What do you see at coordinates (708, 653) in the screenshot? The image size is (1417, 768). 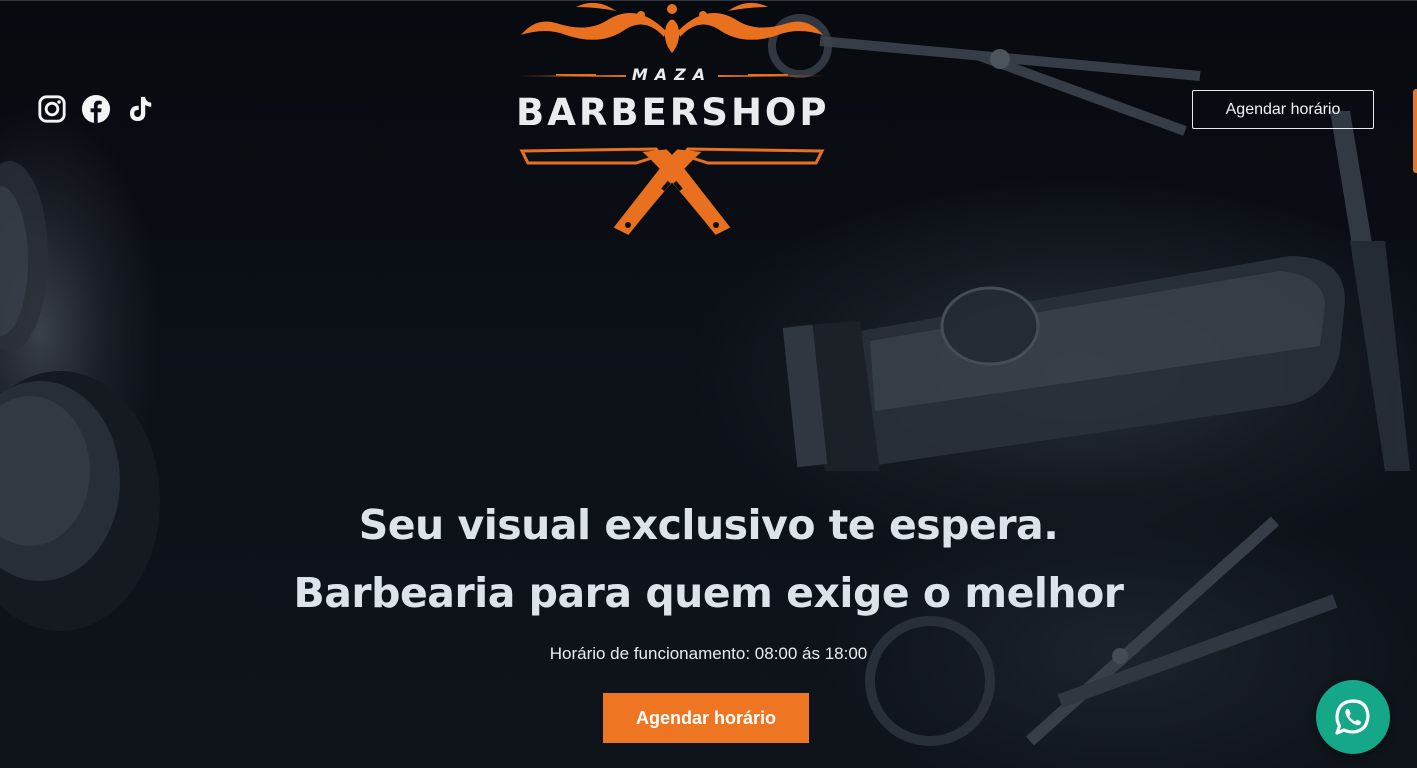 I see `opening-hours: Horário de funcionamento: 08:00 ás 18:00` at bounding box center [708, 653].